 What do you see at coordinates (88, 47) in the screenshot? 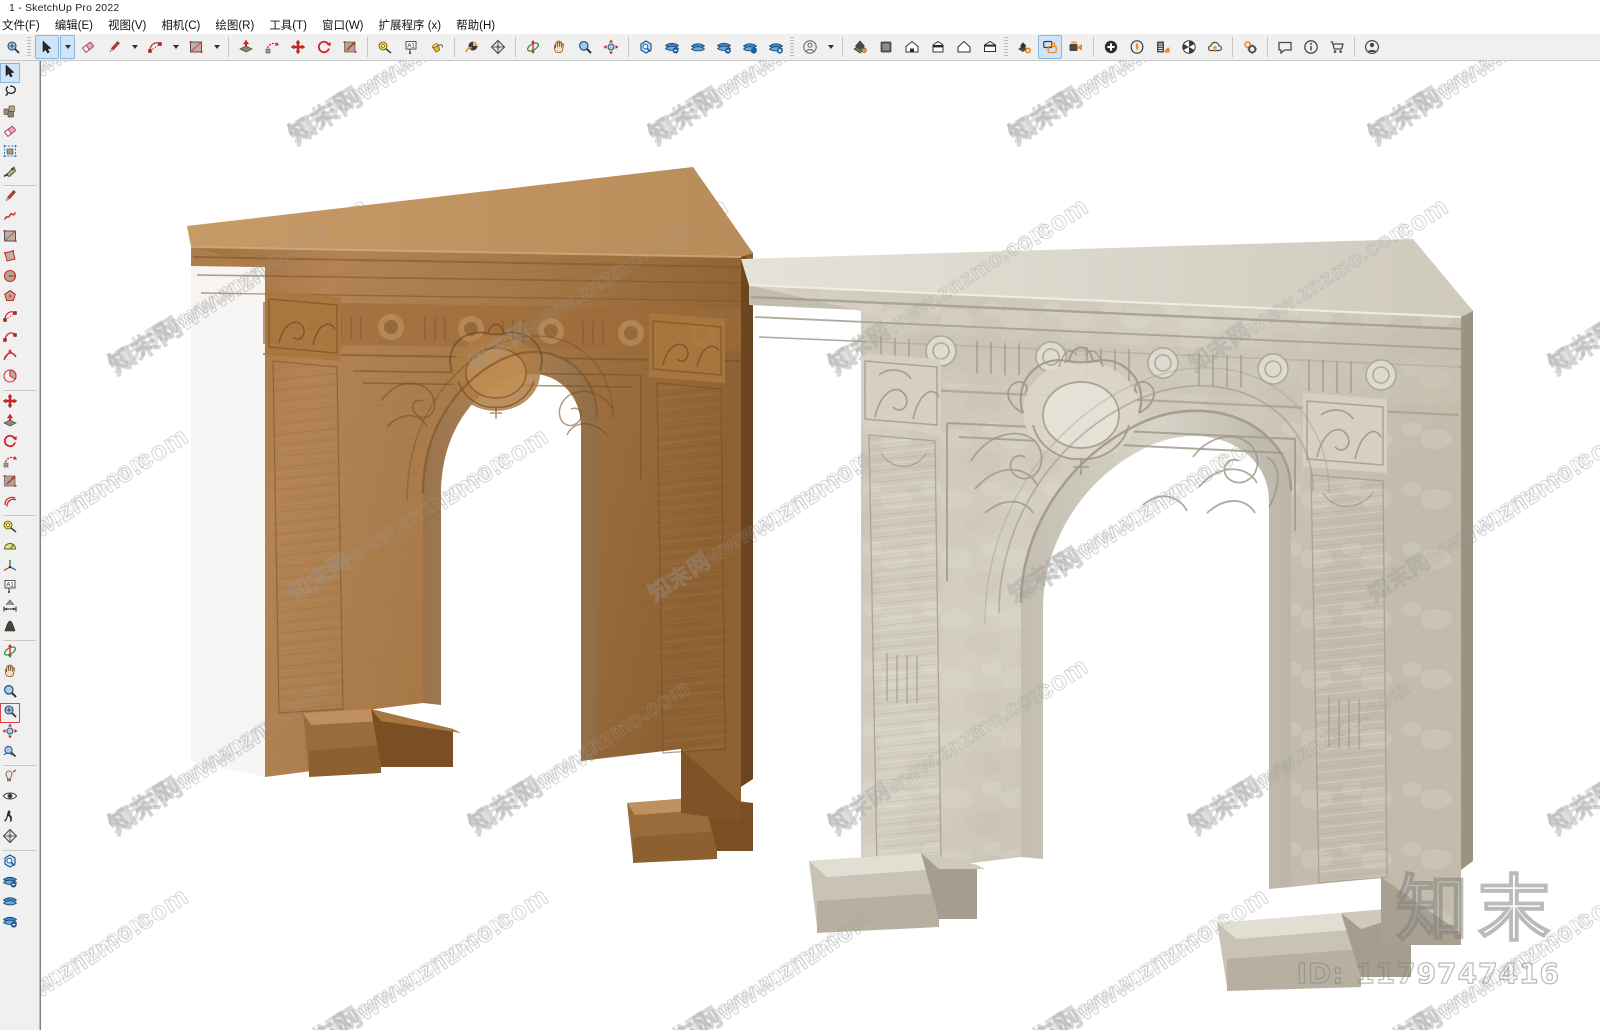
I see `eraser-tool-button` at bounding box center [88, 47].